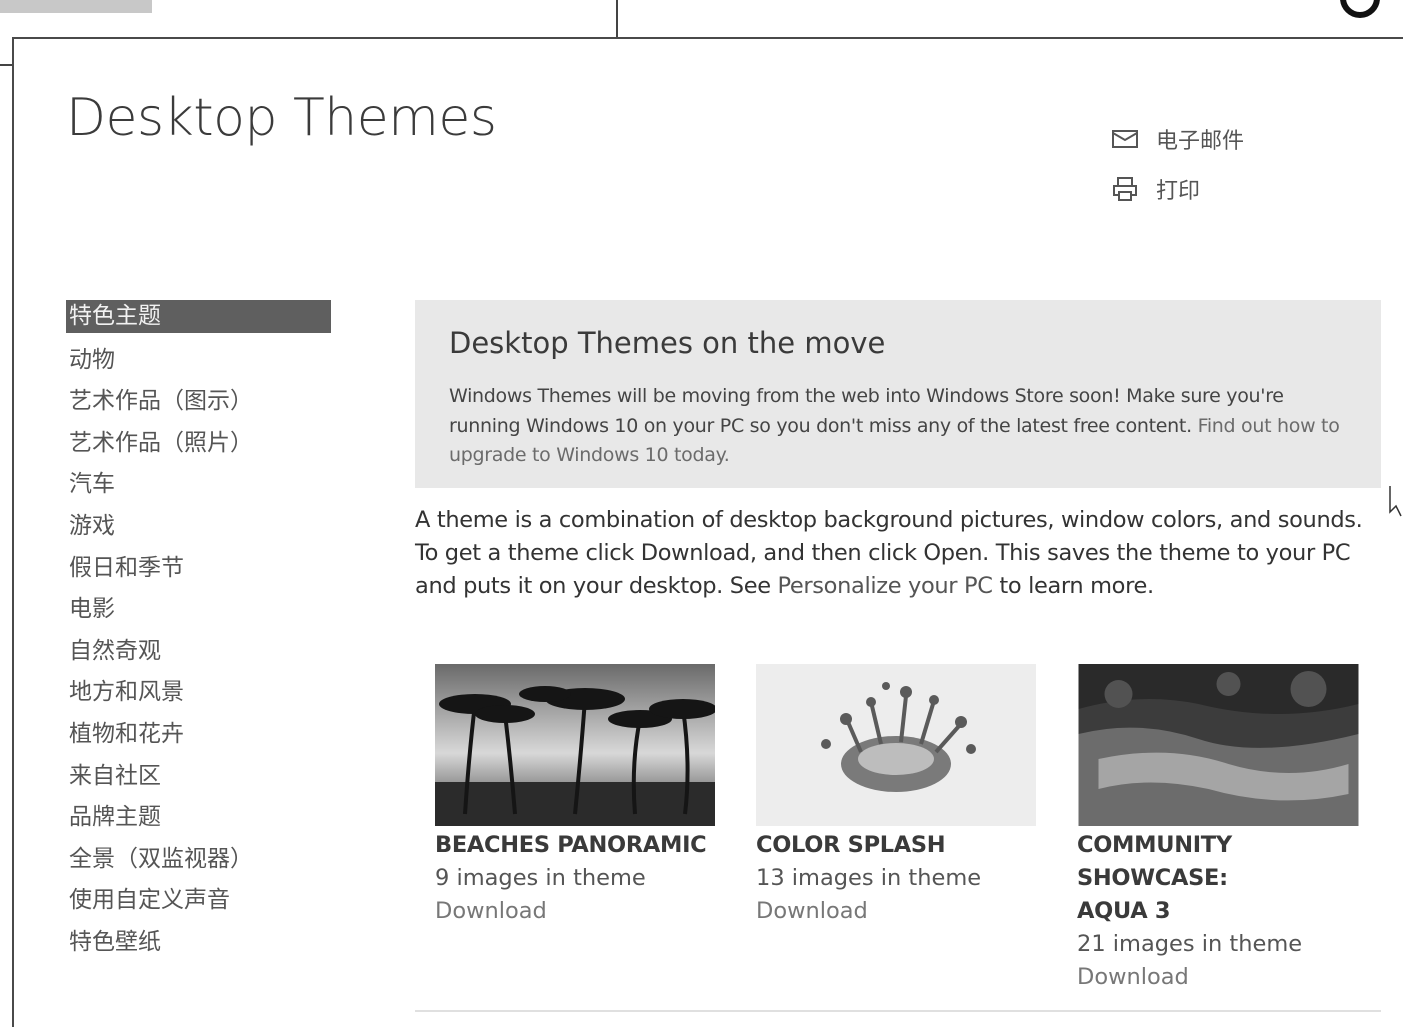  I want to click on sidebar-item-games: 游戏, so click(198, 529).